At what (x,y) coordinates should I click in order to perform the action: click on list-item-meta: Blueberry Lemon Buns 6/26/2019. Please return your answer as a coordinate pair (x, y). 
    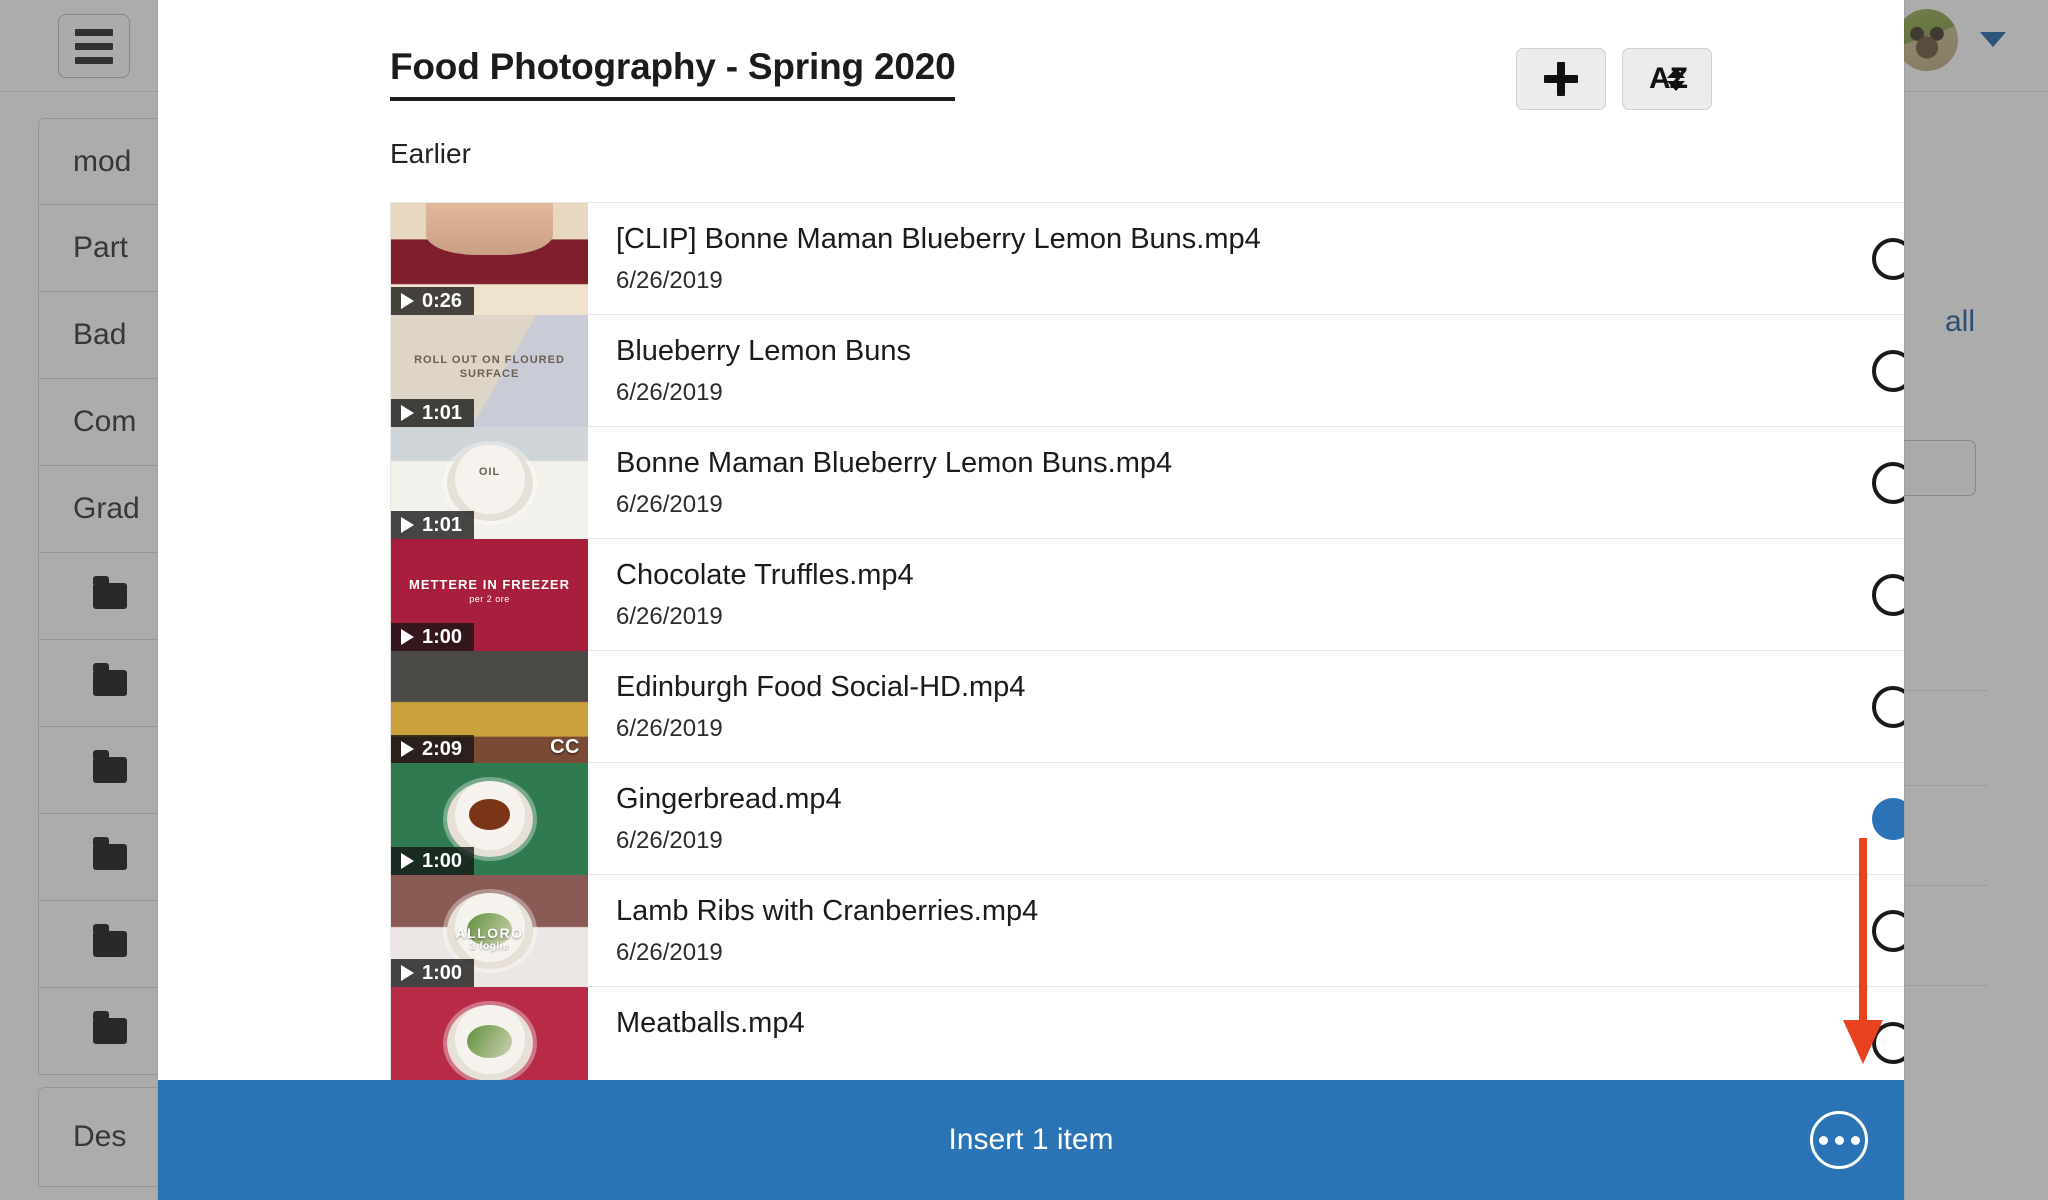
    Looking at the image, I should click on (1195, 370).